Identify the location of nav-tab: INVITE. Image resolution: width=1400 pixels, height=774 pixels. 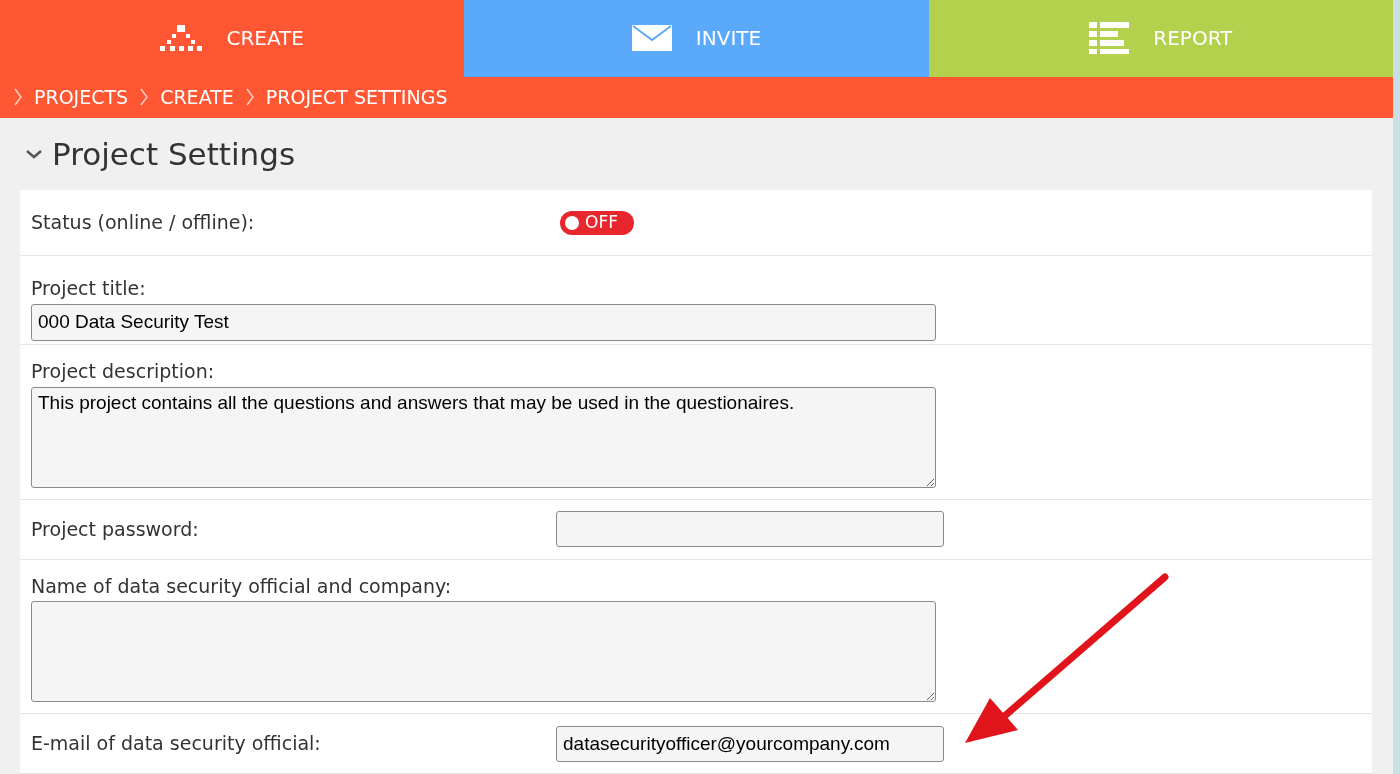
(696, 38).